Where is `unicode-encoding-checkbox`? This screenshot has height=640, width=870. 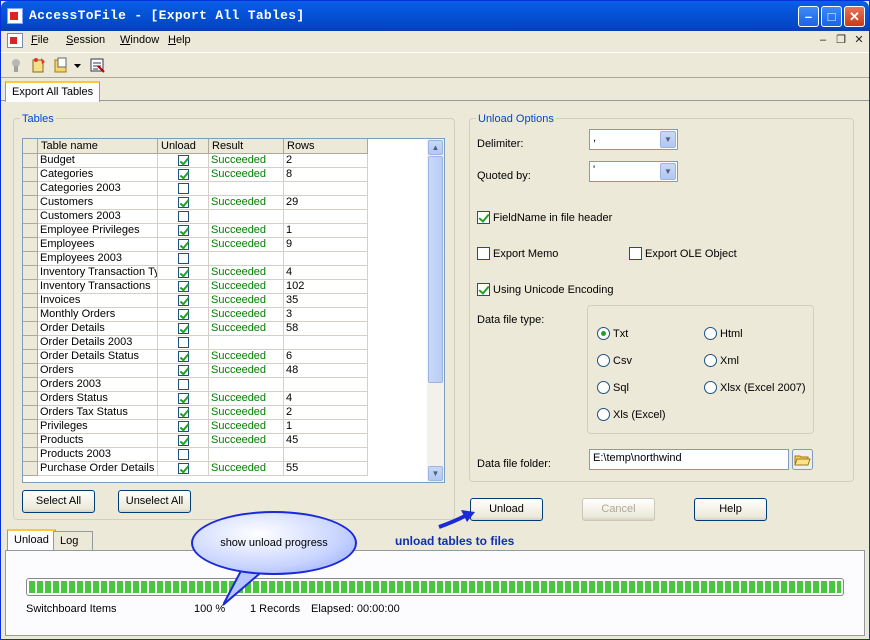
unicode-encoding-checkbox is located at coordinates (483, 289).